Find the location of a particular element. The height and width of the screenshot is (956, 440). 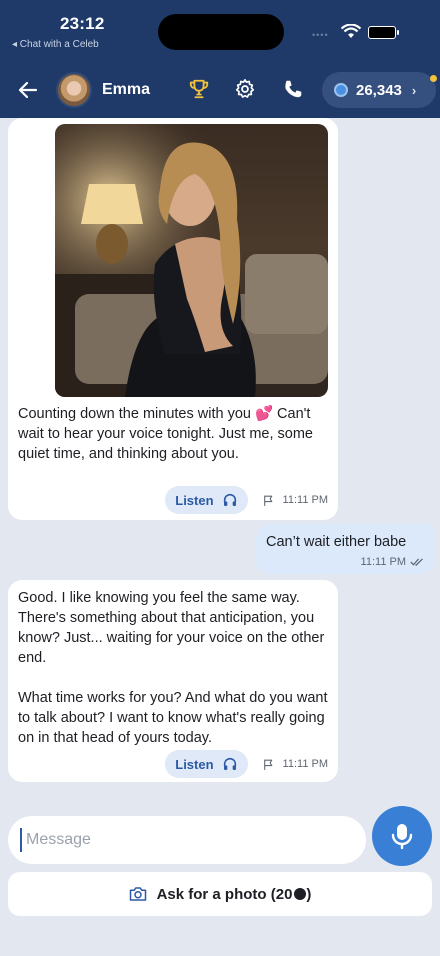

ask-for-photo-text: Ask for a photo (20 is located at coordinates (224, 894).